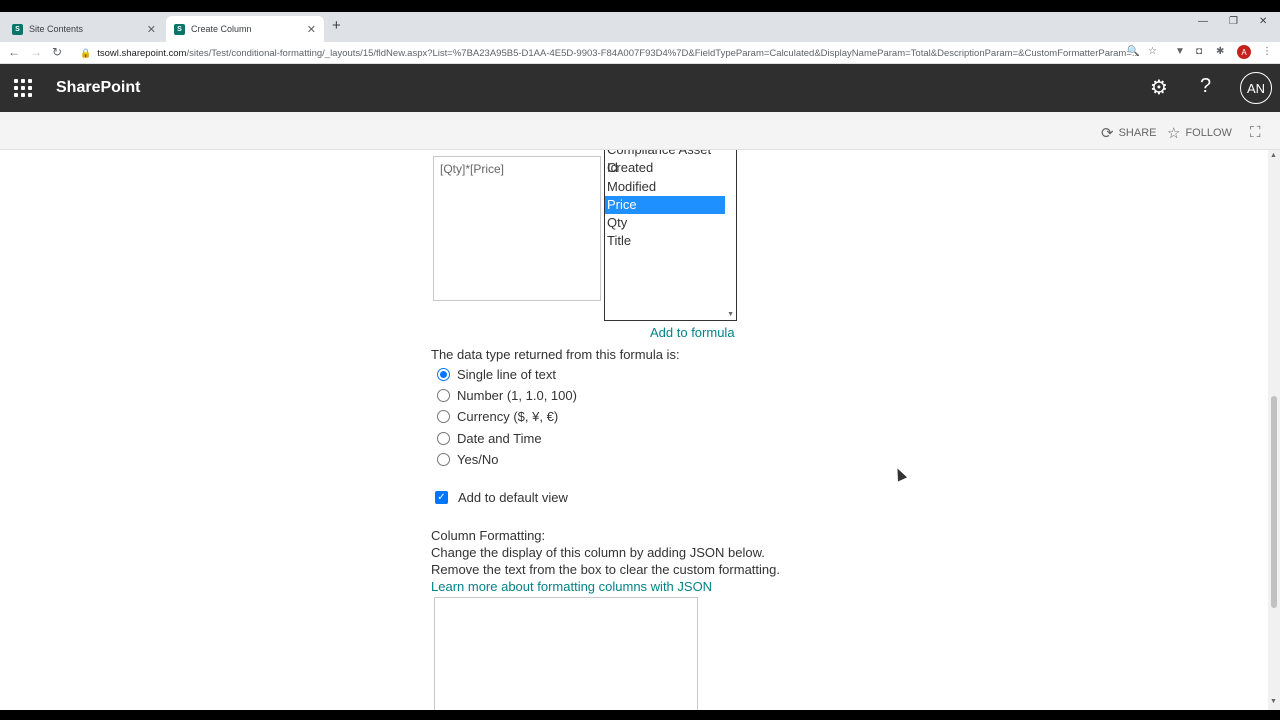 The height and width of the screenshot is (720, 1280). I want to click on sharepoint-brand: SharePoint, so click(98, 88).